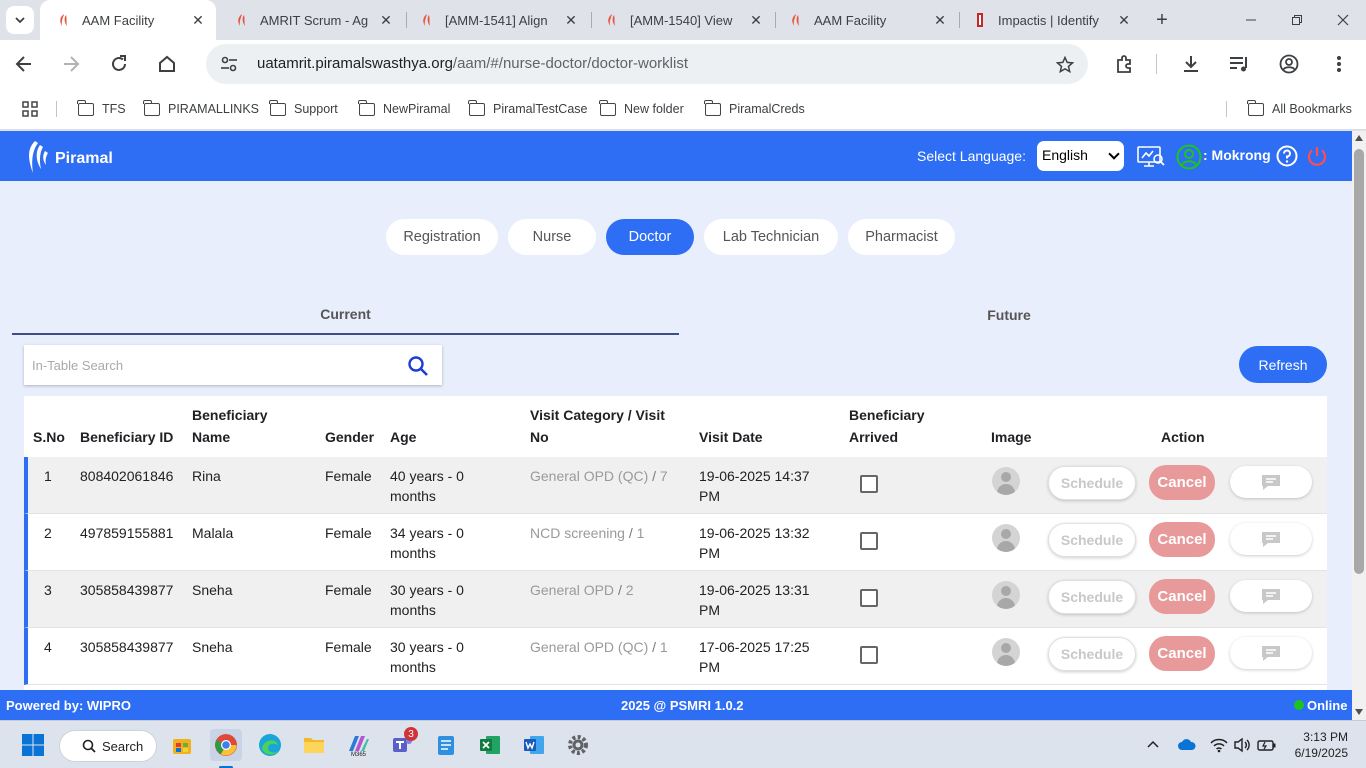 The height and width of the screenshot is (768, 1366). I want to click on bookmark-item: New folder, so click(641, 108).